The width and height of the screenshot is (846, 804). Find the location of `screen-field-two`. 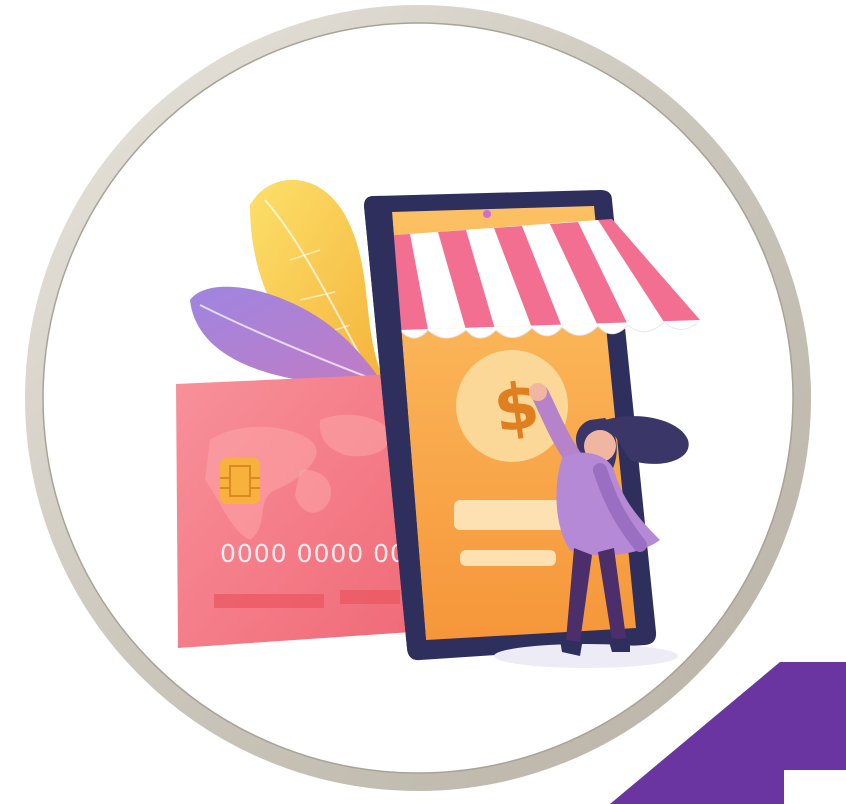

screen-field-two is located at coordinates (508, 558).